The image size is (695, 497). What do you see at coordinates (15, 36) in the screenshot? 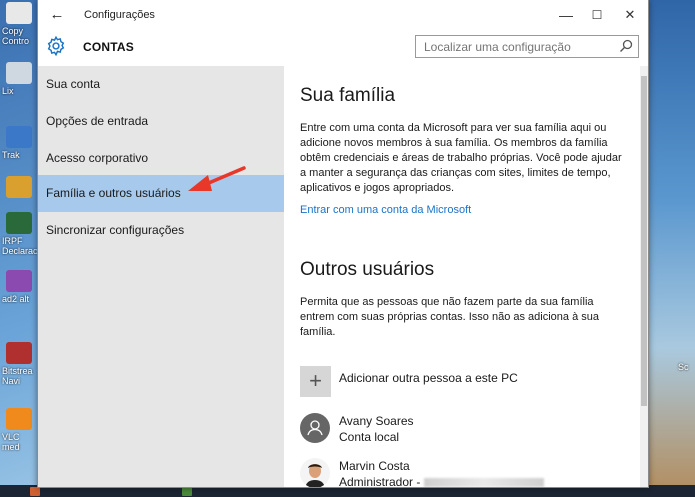
I see `desktop-icon-label: Copy Contro` at bounding box center [15, 36].